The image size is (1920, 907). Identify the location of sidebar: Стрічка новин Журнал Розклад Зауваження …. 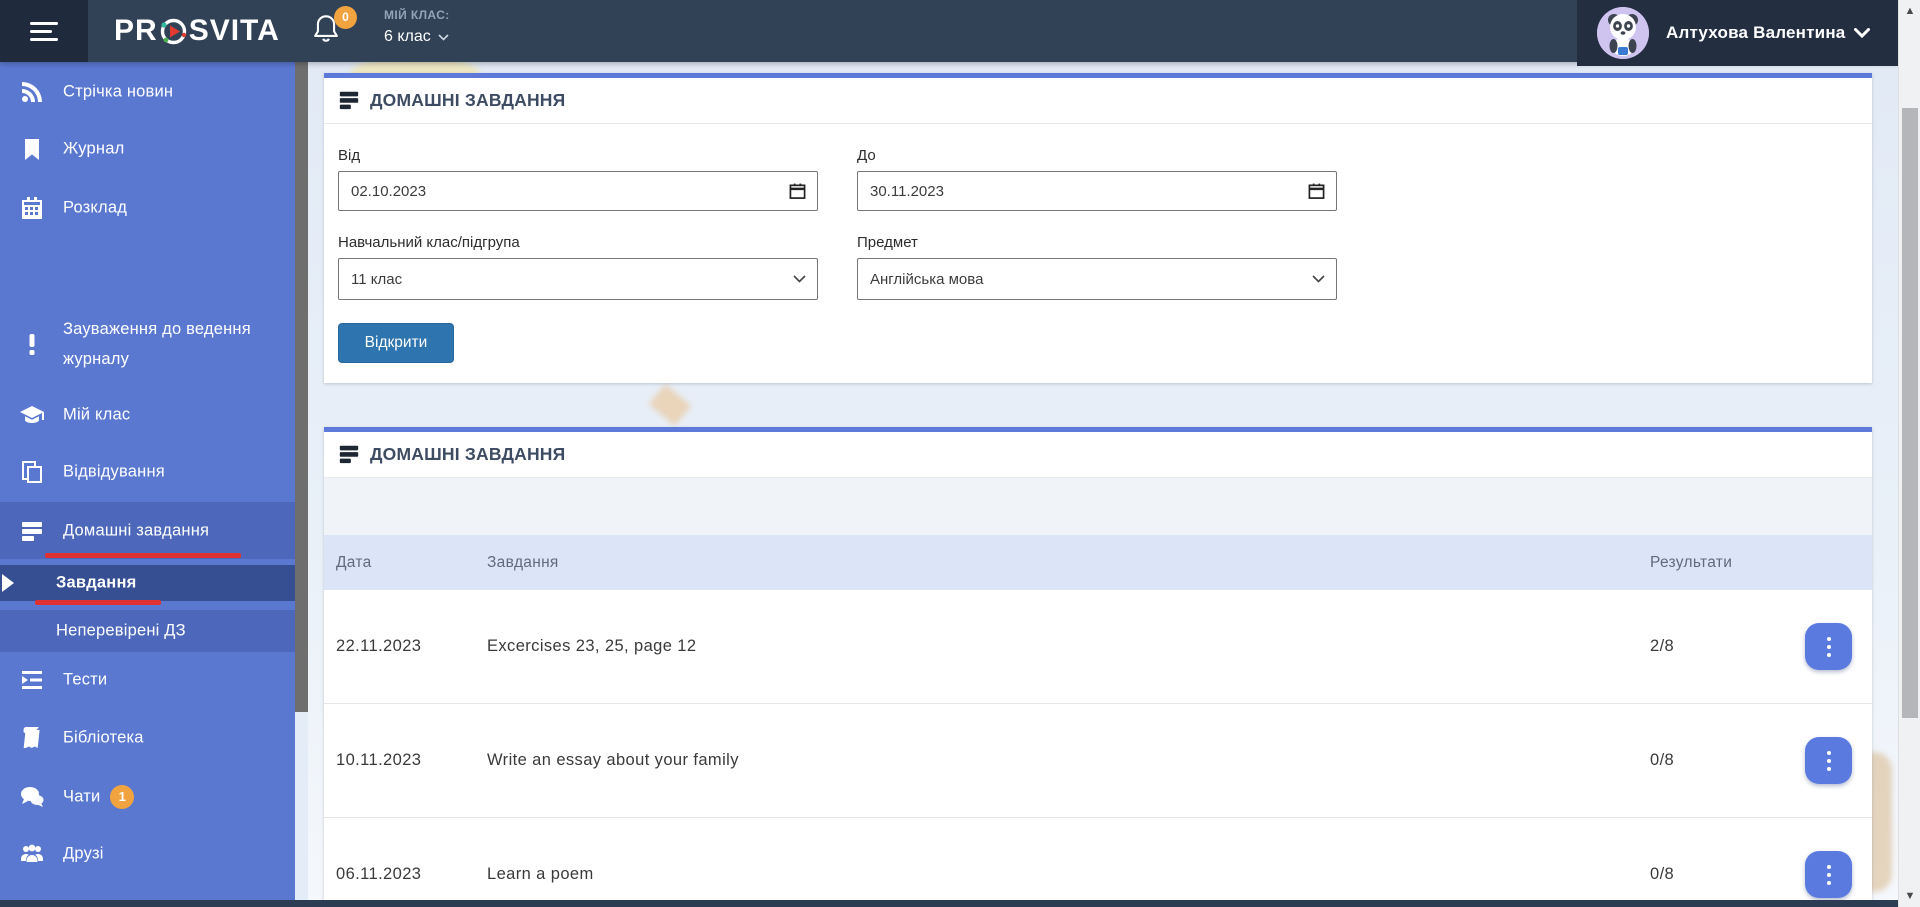
(147, 484).